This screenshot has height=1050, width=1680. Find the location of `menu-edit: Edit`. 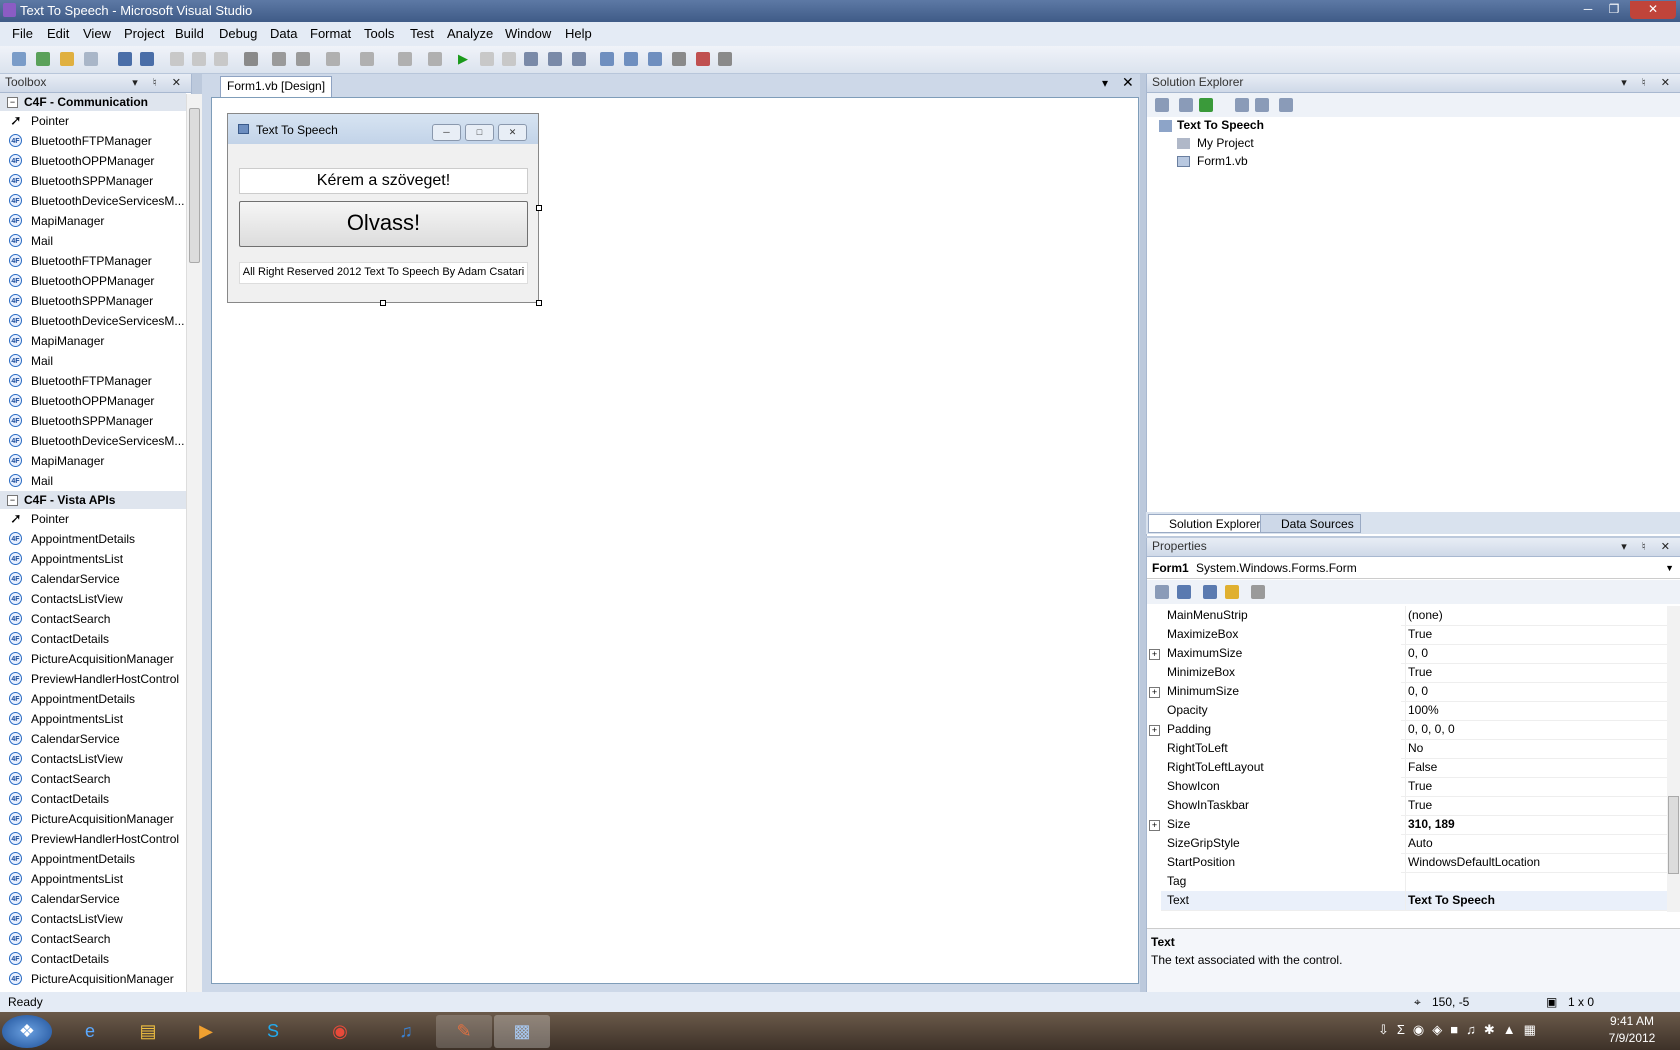

menu-edit: Edit is located at coordinates (58, 33).